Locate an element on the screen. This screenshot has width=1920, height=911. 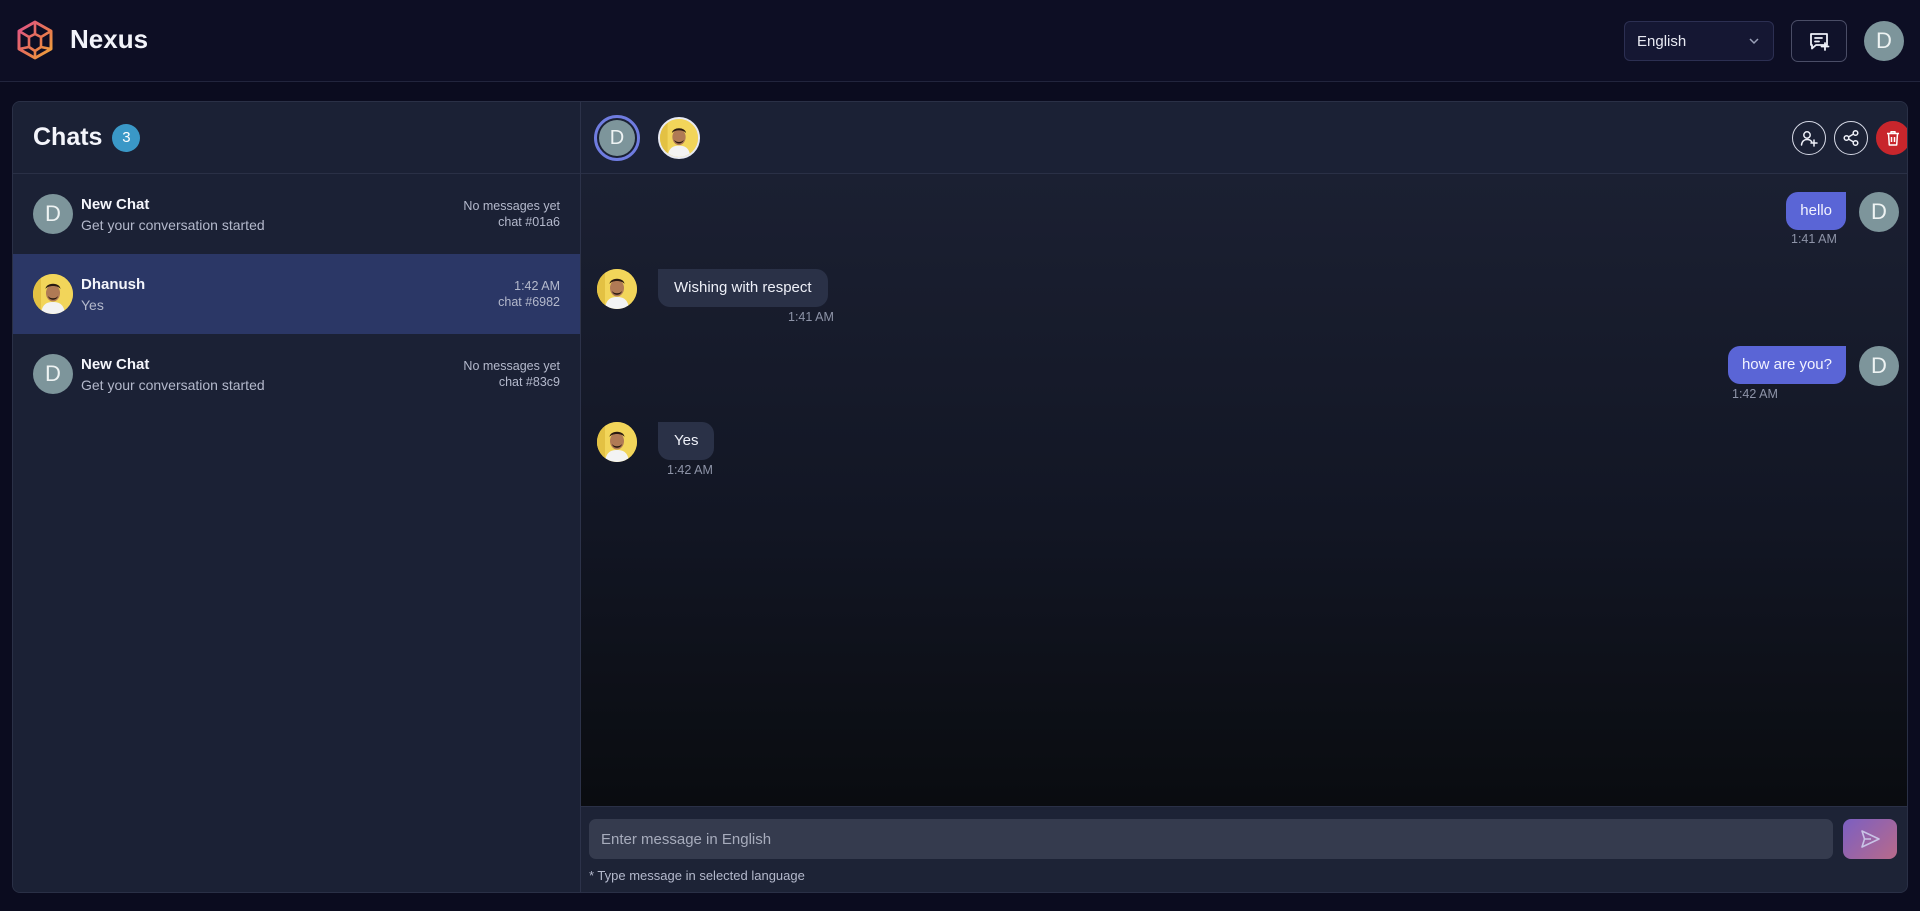
language-select-value: English is located at coordinates (1662, 41).